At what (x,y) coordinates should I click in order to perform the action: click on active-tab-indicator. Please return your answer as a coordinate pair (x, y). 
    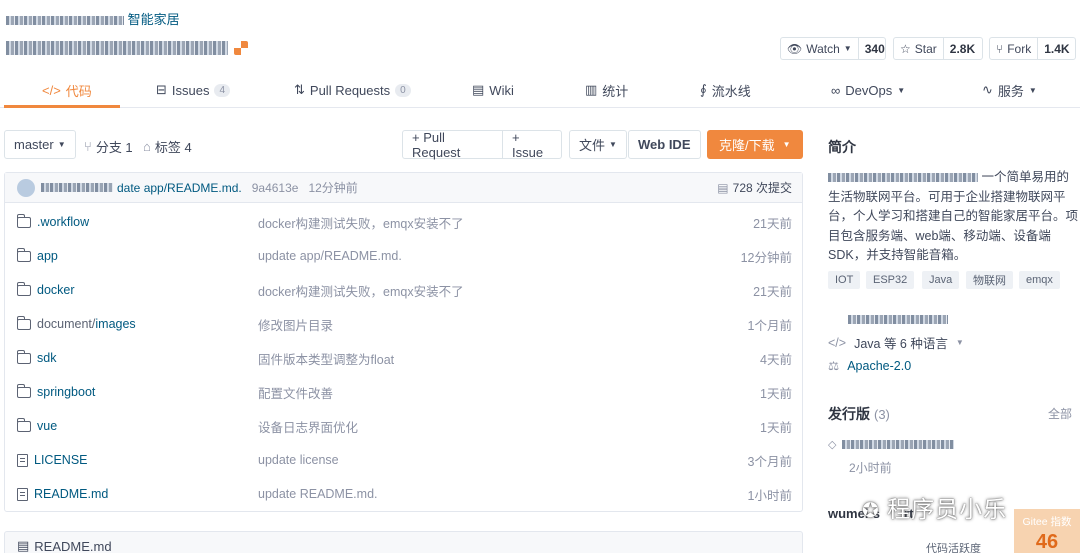
    Looking at the image, I should click on (62, 106).